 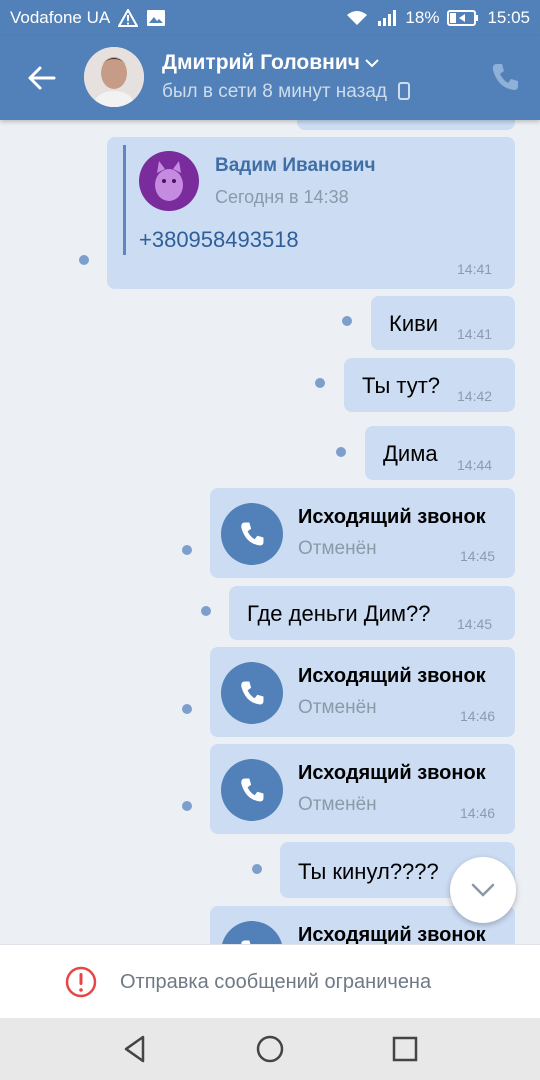 I want to click on message-text: Ты кинул????, so click(x=368, y=871).